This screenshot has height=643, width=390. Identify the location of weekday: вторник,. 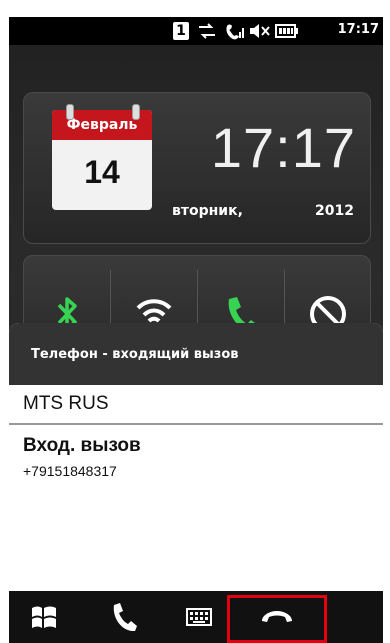
(207, 211).